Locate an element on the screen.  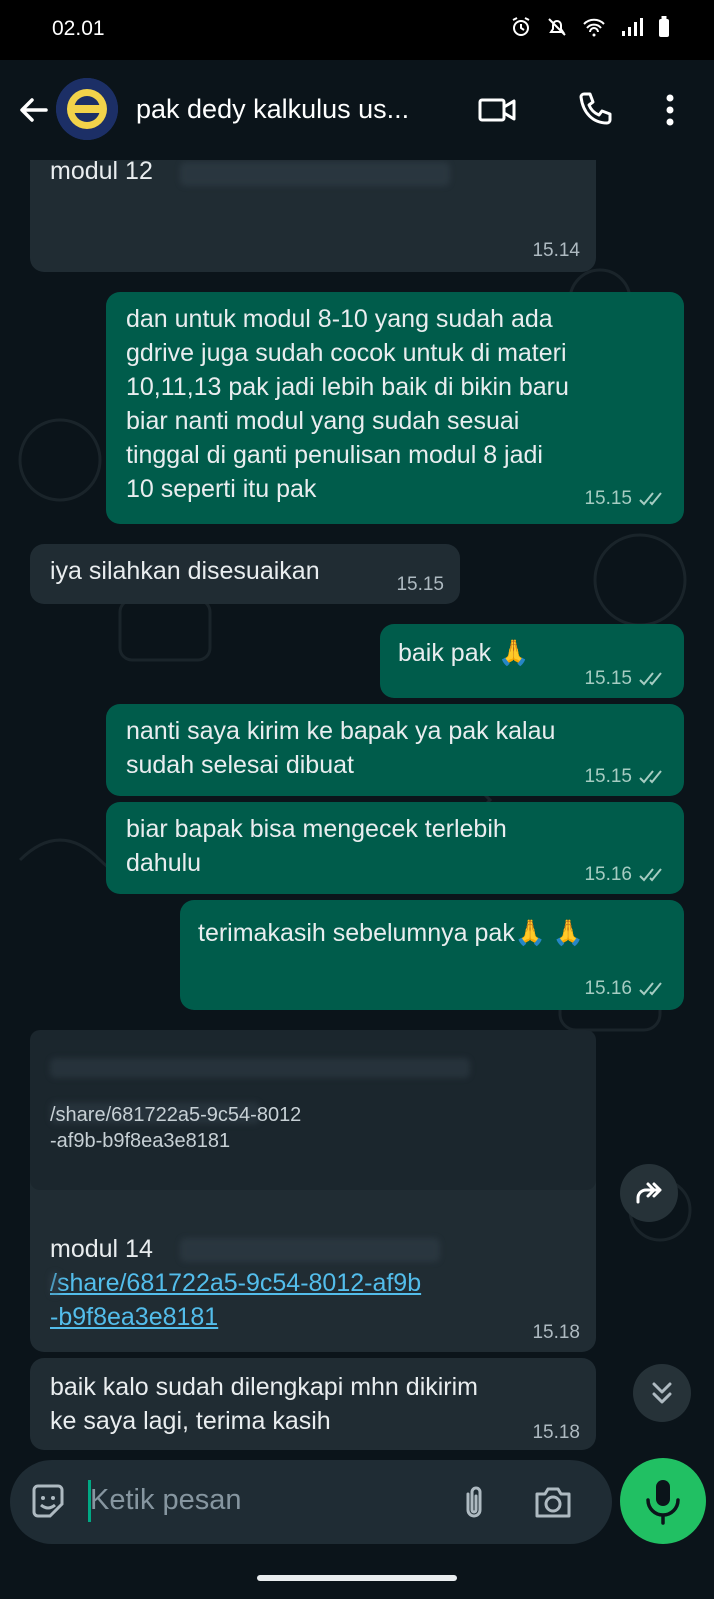
outgoing-message: terimakasih sebelumnya pak🙏 🙏 15.16 is located at coordinates (432, 955).